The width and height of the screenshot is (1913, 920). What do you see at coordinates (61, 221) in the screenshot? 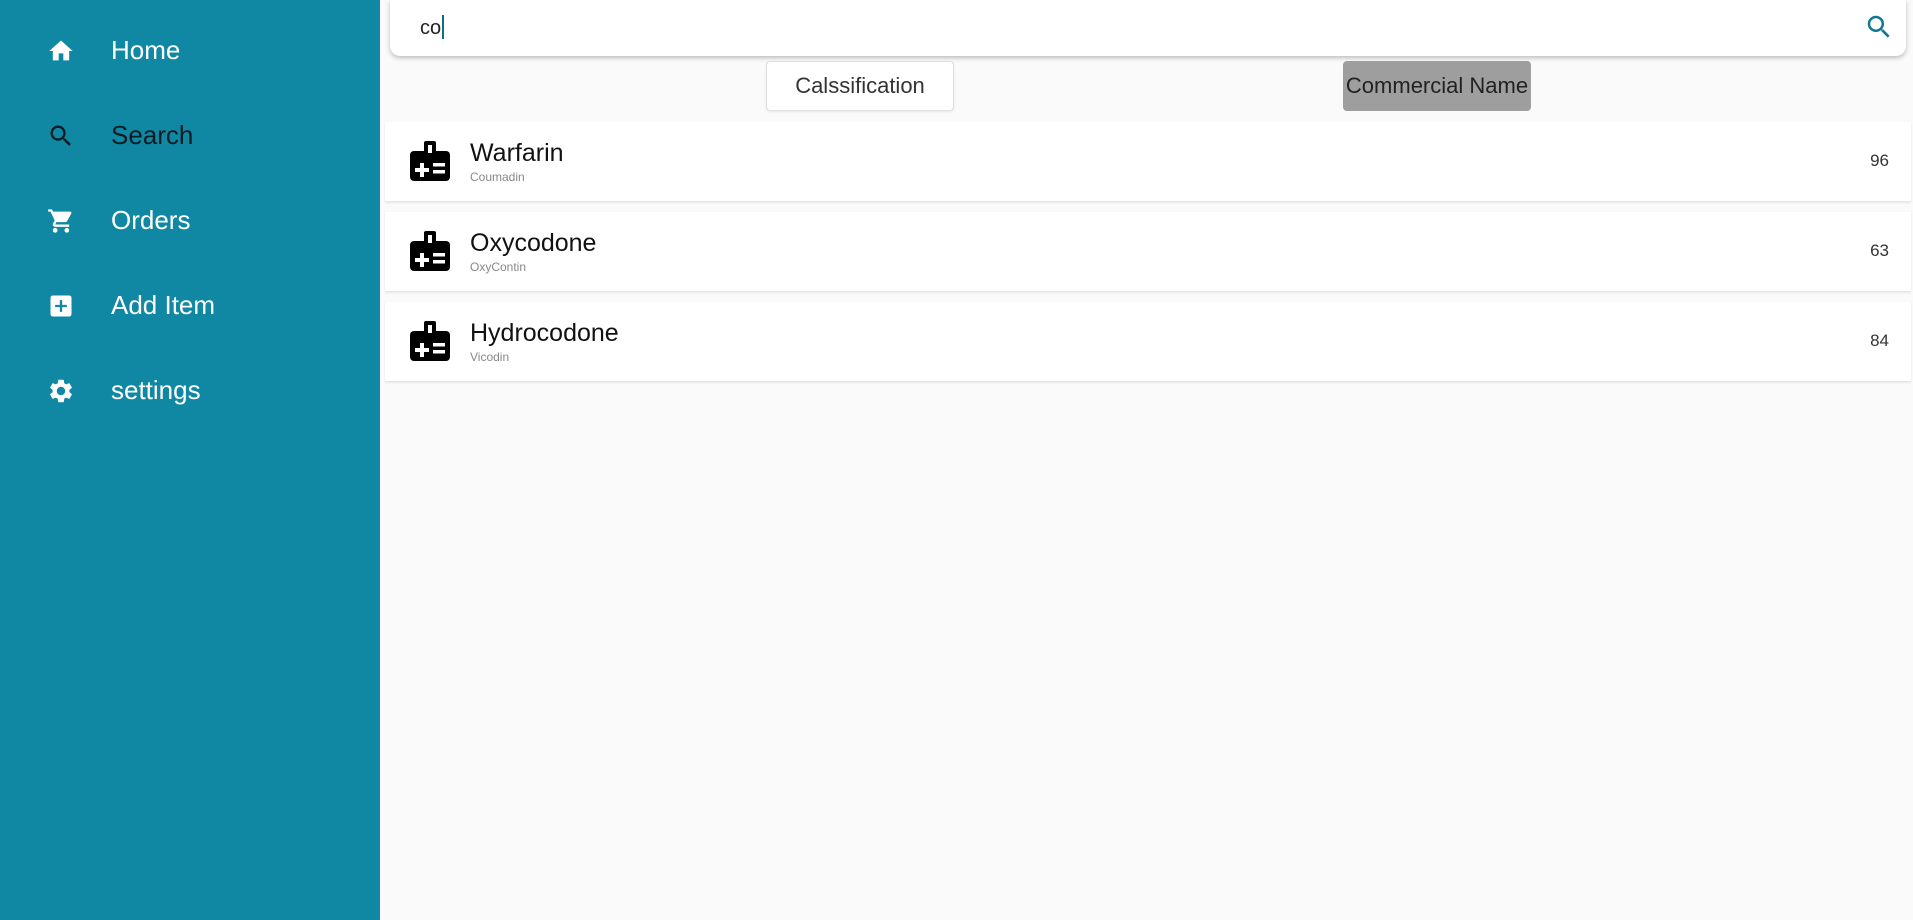
I see `cart-icon` at bounding box center [61, 221].